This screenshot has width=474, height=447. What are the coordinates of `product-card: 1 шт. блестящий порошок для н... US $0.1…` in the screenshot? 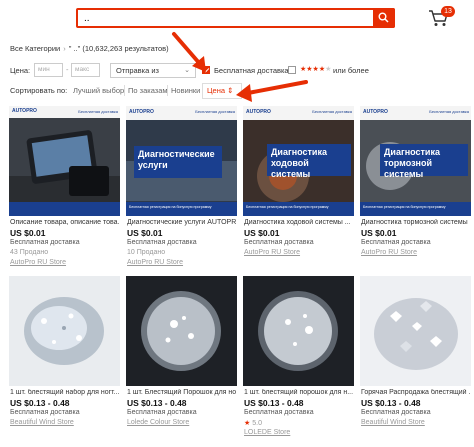 It's located at (298, 358).